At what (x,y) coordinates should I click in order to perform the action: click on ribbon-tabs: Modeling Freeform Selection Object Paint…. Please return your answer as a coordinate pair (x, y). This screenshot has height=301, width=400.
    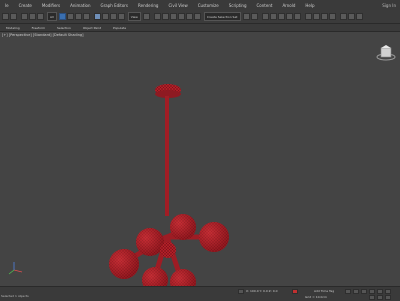
    Looking at the image, I should click on (200, 28).